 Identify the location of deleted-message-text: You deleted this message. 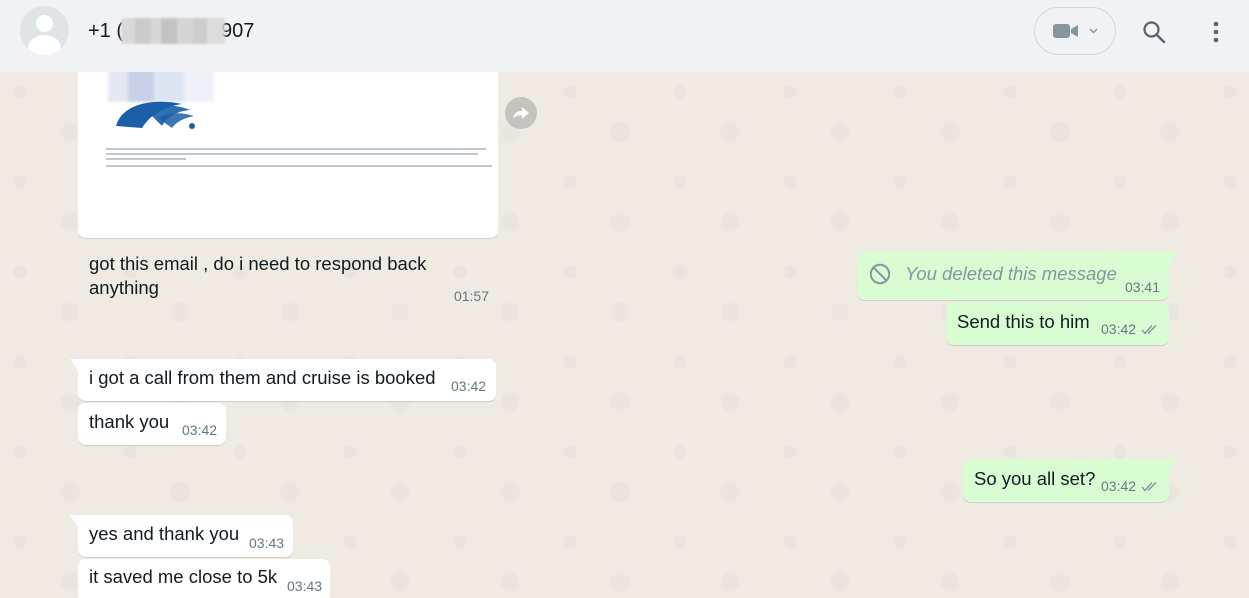
(1011, 273).